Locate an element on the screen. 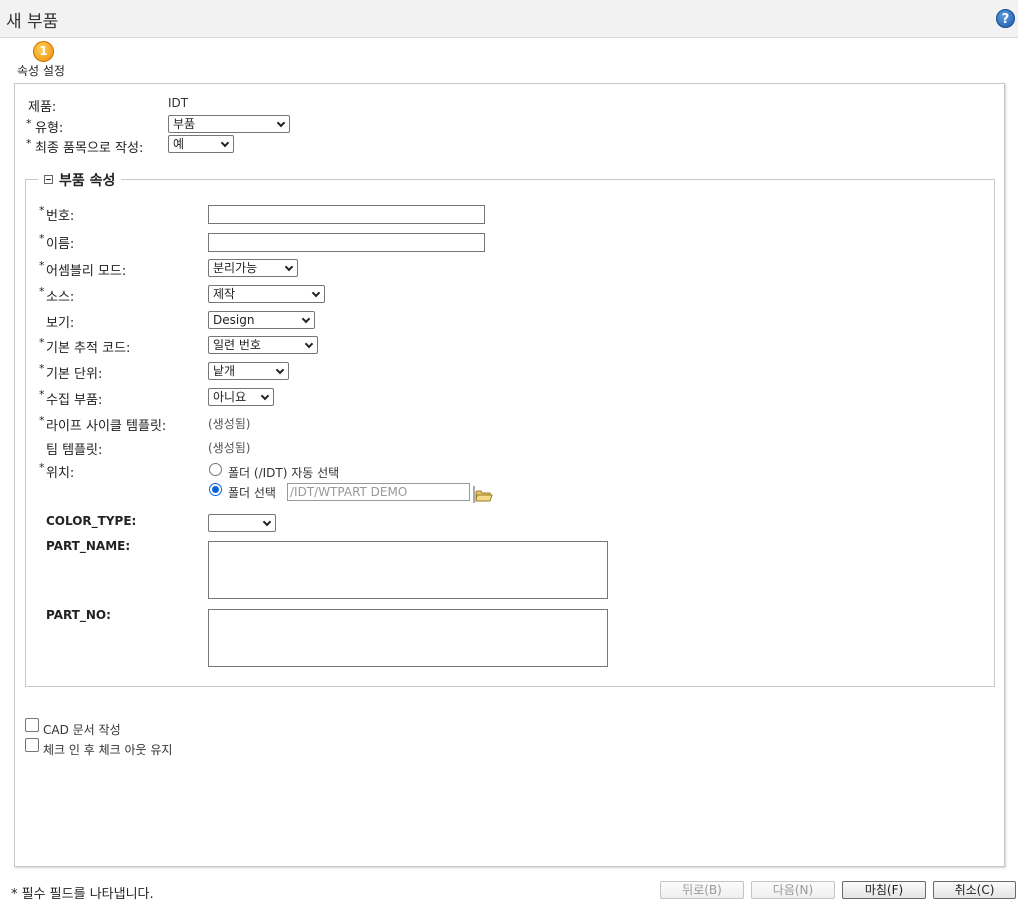 Image resolution: width=1018 pixels, height=908 pixels. folder-browse-icon is located at coordinates (483, 494).